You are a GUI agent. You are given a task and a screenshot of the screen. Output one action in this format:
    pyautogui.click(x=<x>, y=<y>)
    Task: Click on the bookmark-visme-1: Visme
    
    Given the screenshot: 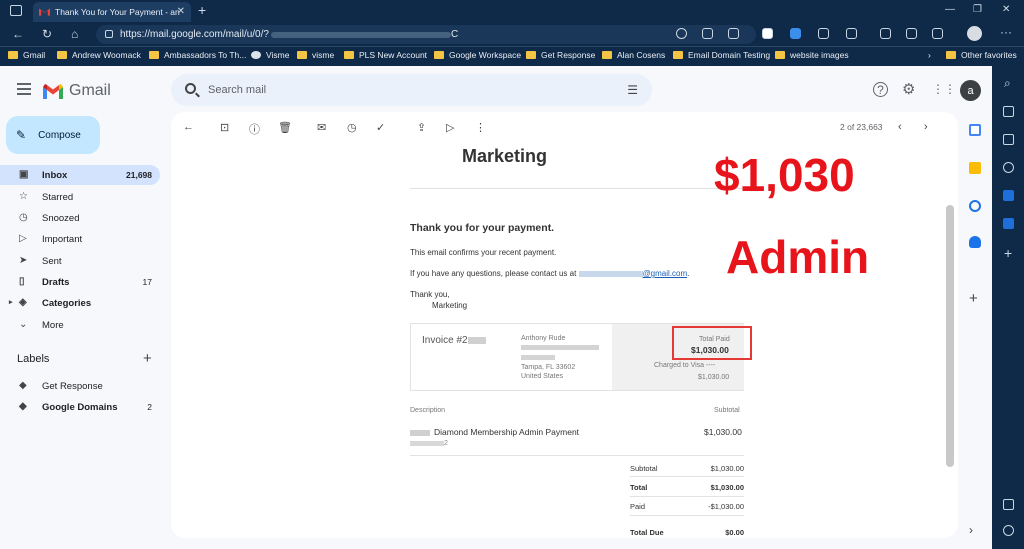 What is the action you would take?
    pyautogui.click(x=270, y=55)
    